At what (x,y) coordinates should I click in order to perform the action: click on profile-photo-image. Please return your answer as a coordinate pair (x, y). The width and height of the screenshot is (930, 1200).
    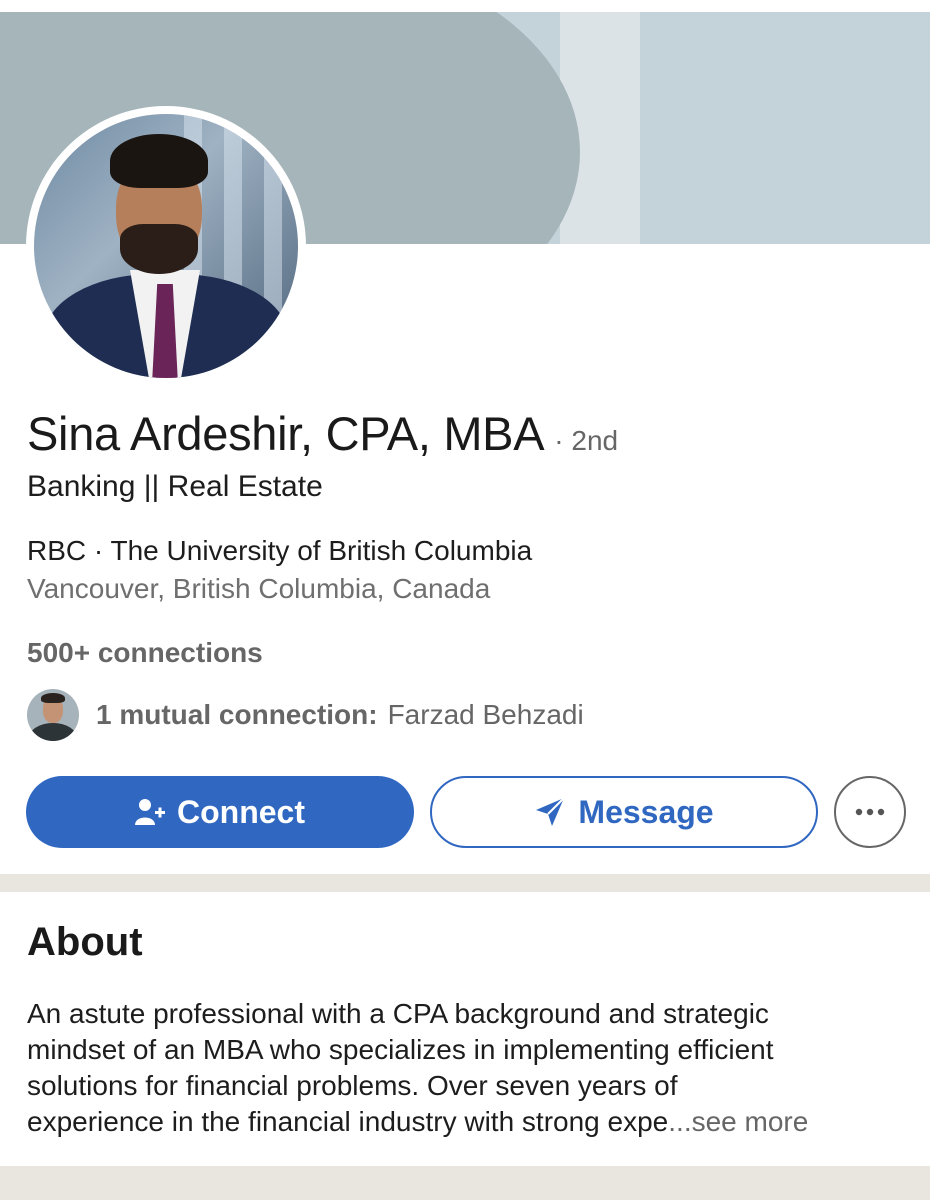
    Looking at the image, I should click on (166, 246).